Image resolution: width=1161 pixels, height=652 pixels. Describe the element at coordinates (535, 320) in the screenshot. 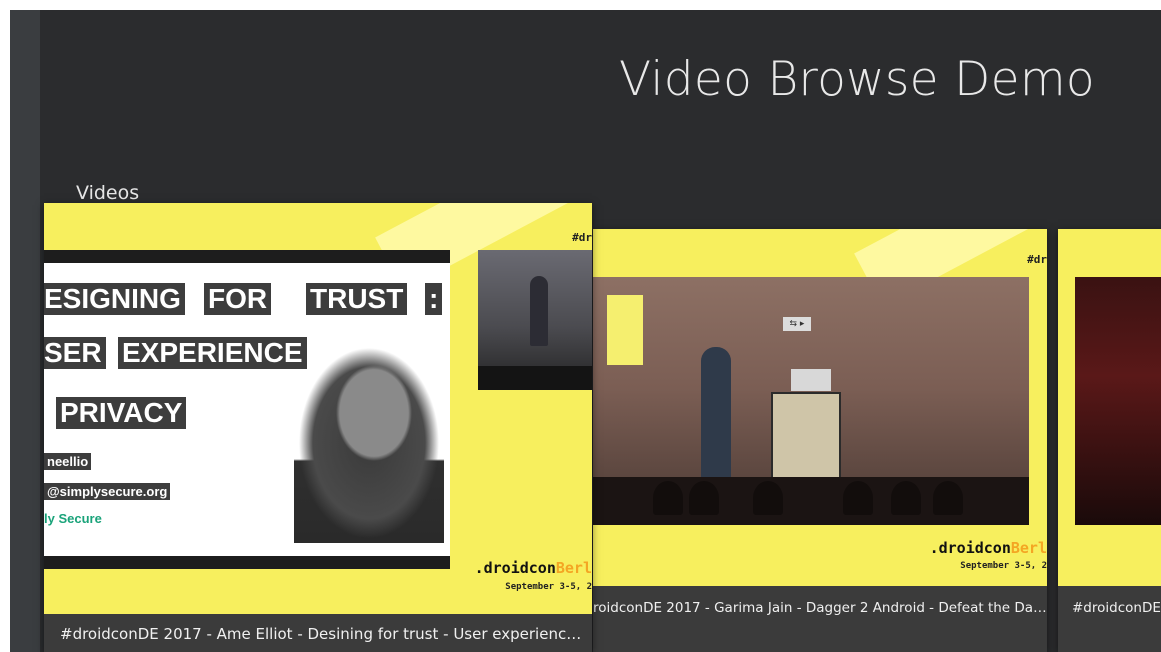

I see `speaker-inset-image` at that location.